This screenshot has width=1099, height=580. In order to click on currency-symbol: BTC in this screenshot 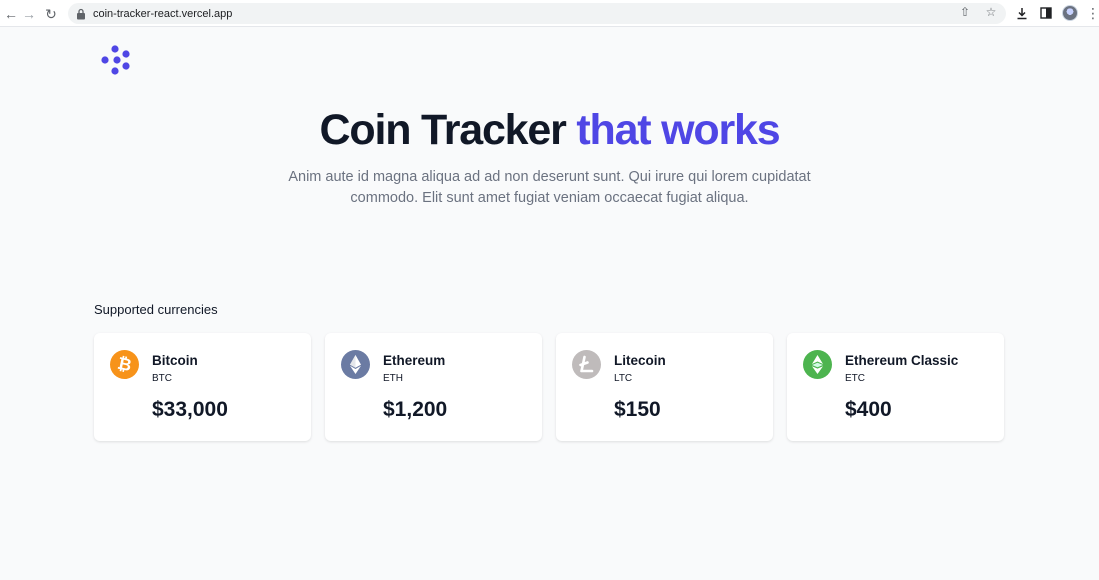, I will do `click(162, 378)`.